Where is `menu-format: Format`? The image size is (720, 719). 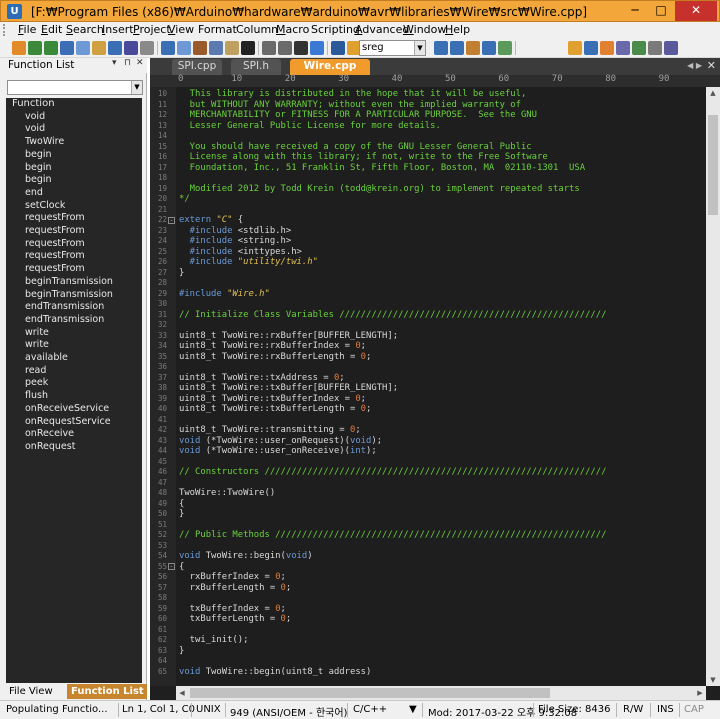 menu-format: Format is located at coordinates (217, 29).